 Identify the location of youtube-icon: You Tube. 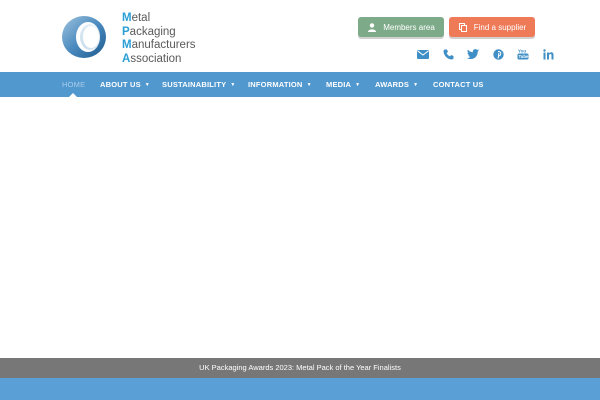
(523, 54).